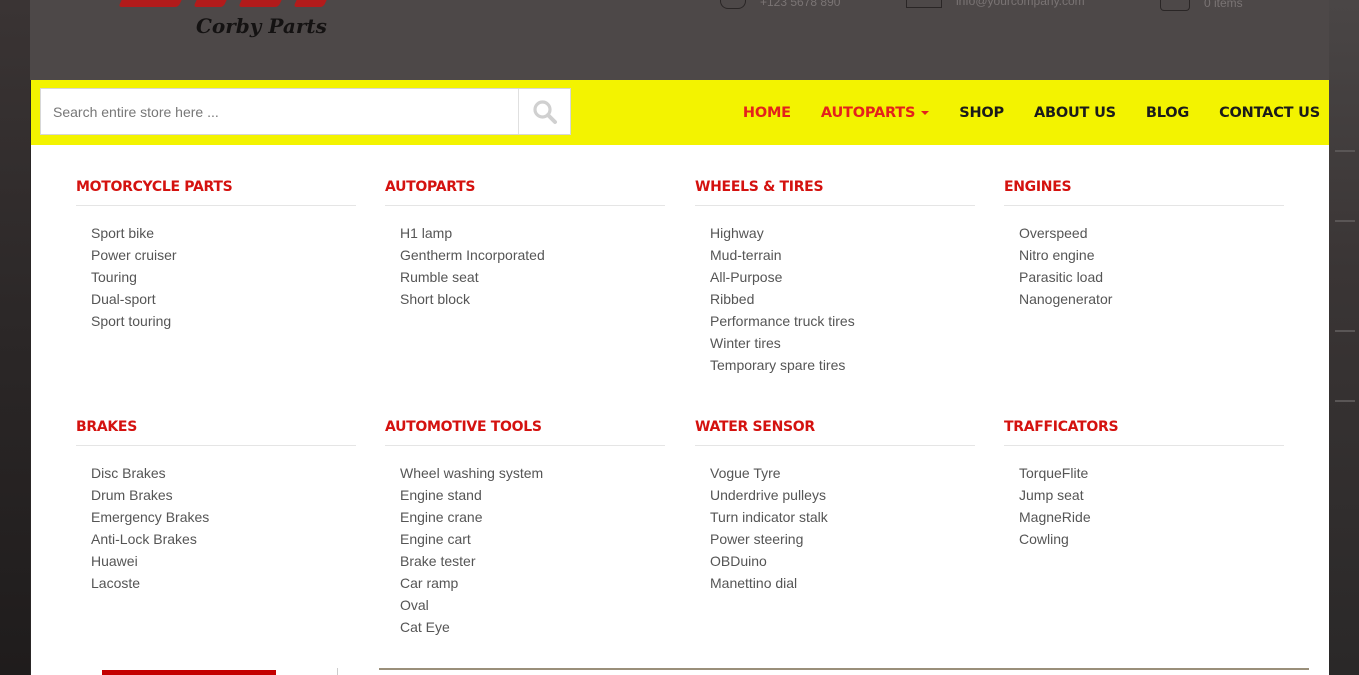 This screenshot has height=675, width=1359. I want to click on menu-link: Nanogenerator, so click(1151, 299).